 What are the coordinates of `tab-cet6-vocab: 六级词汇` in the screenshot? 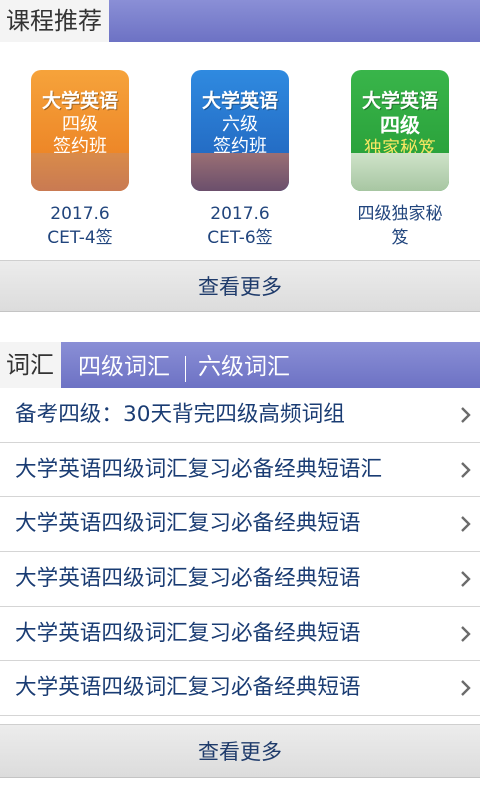 It's located at (244, 365).